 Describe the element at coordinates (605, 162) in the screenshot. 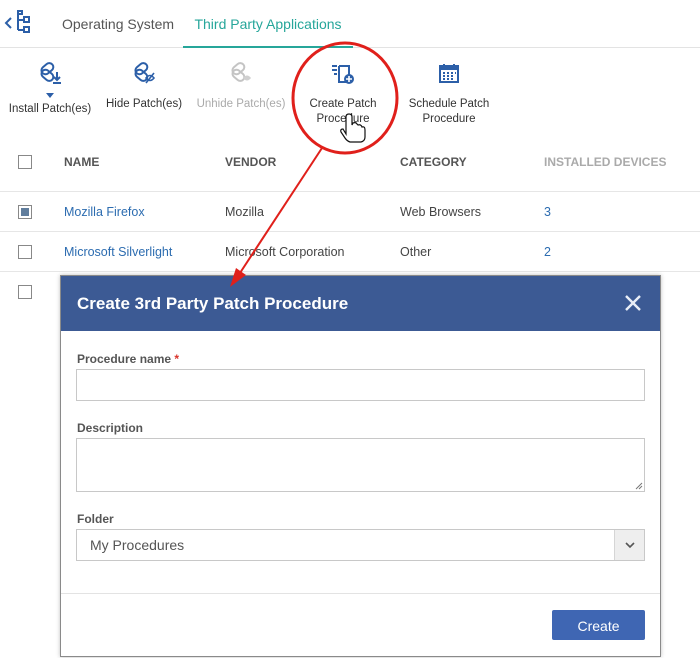

I see `column-header-installed-devices: INSTALLED DEVICES` at that location.